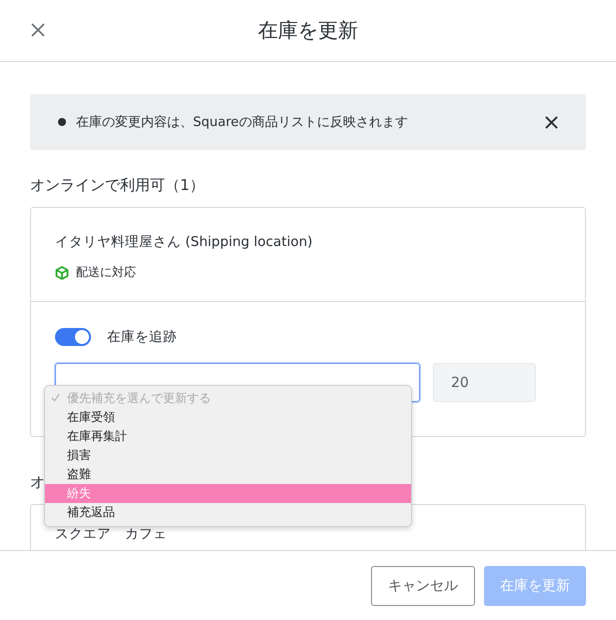 Image resolution: width=616 pixels, height=620 pixels. What do you see at coordinates (184, 242) in the screenshot?
I see `location-name: イタリヤ料理屋さん (Shipping location)` at bounding box center [184, 242].